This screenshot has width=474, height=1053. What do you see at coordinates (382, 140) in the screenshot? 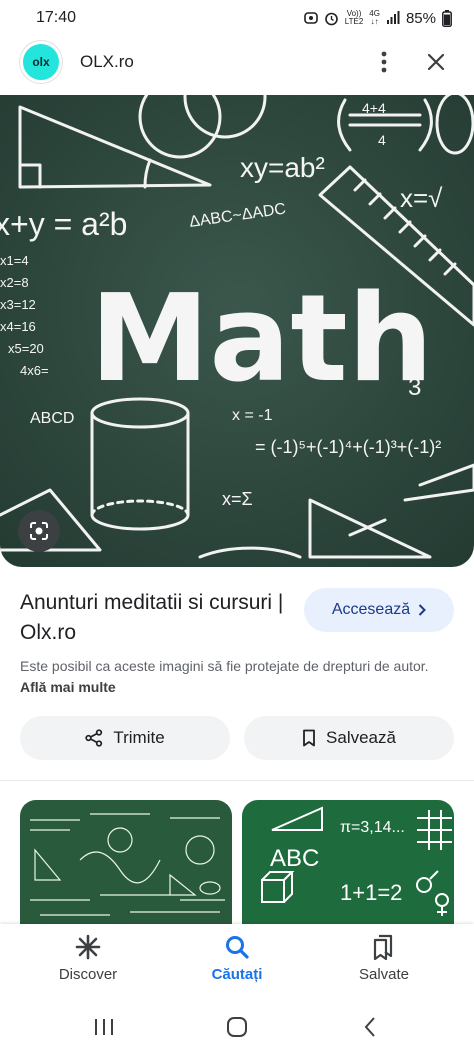
I see `chalk-fraction-bottom: 4` at bounding box center [382, 140].